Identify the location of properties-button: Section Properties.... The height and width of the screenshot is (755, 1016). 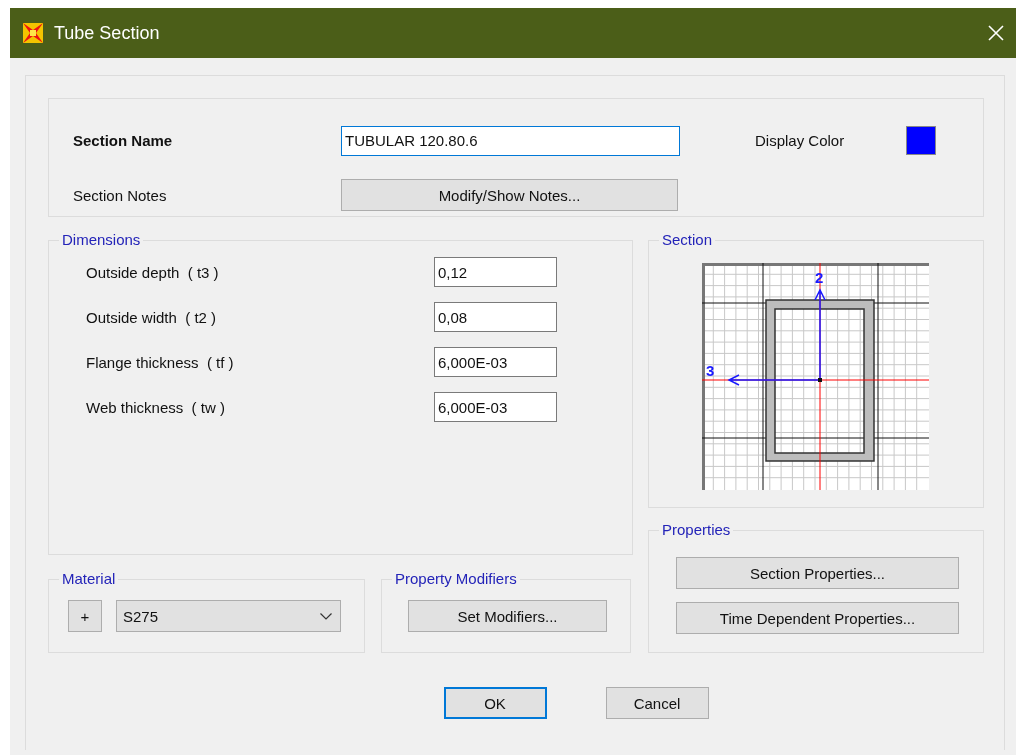
(817, 573).